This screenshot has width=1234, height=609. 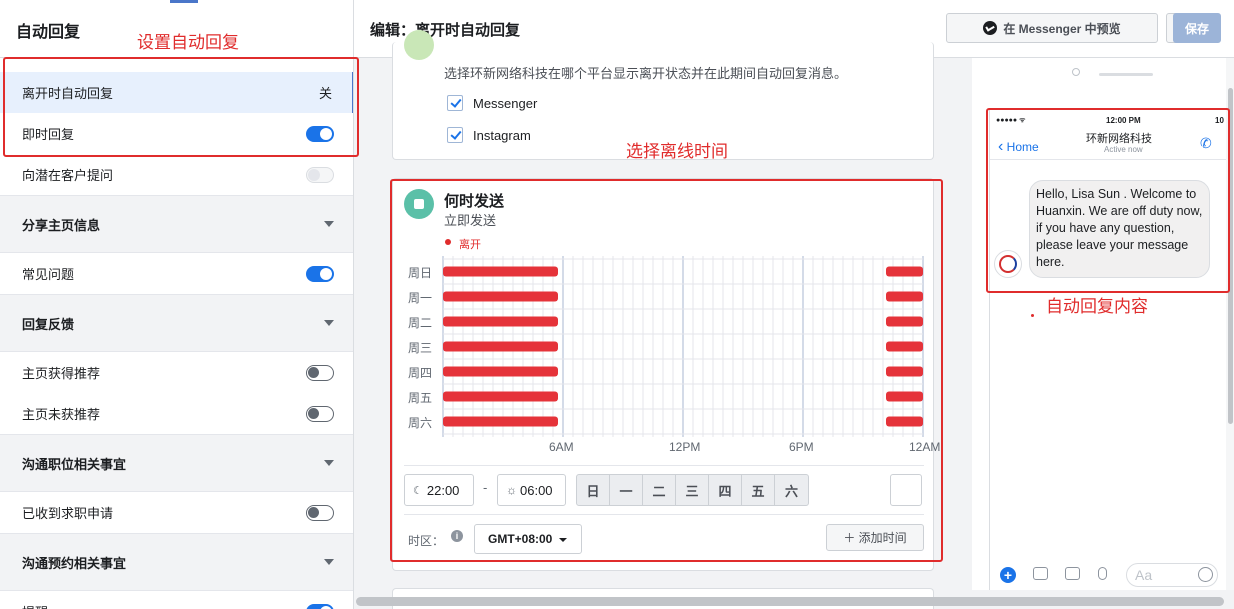 I want to click on microphone-icon, so click(x=1102, y=573).